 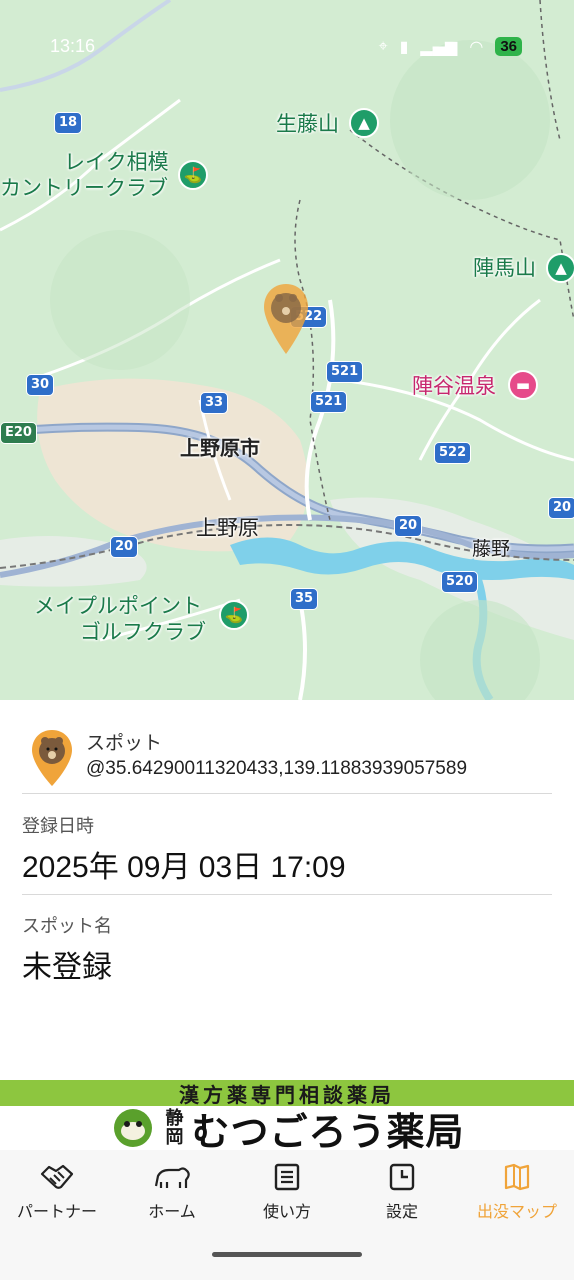 What do you see at coordinates (67, 967) in the screenshot?
I see `spot-name-value: 未登録` at bounding box center [67, 967].